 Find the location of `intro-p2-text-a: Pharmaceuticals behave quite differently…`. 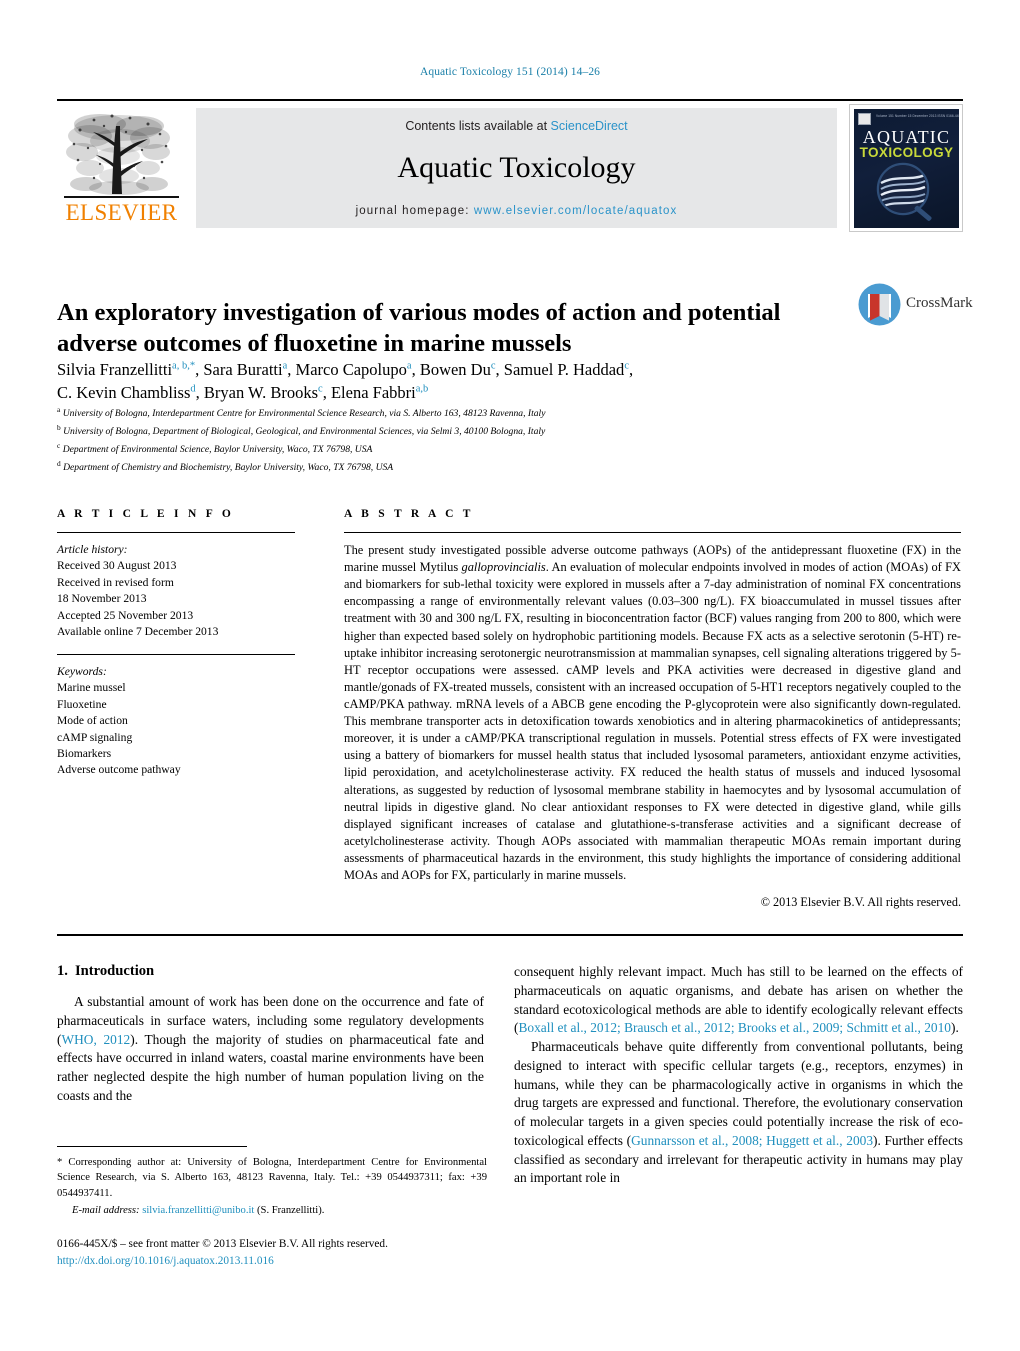

intro-p2-text-a: Pharmaceuticals behave quite differently… is located at coordinates (738, 1093).